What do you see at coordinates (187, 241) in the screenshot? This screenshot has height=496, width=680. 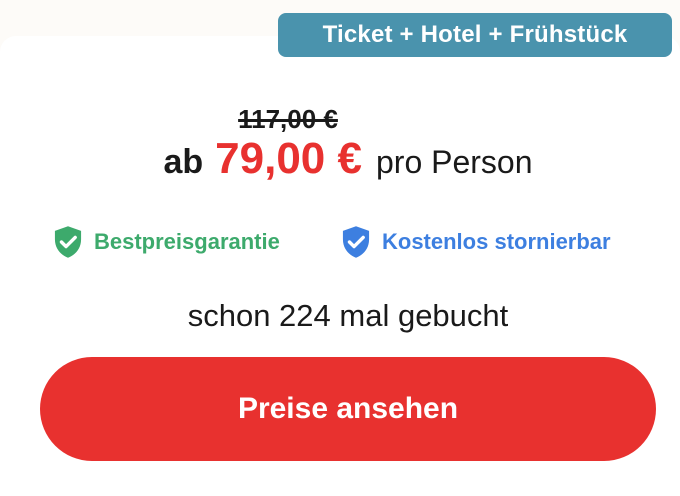 I see `feature-label: Bestpreisgarantie` at bounding box center [187, 241].